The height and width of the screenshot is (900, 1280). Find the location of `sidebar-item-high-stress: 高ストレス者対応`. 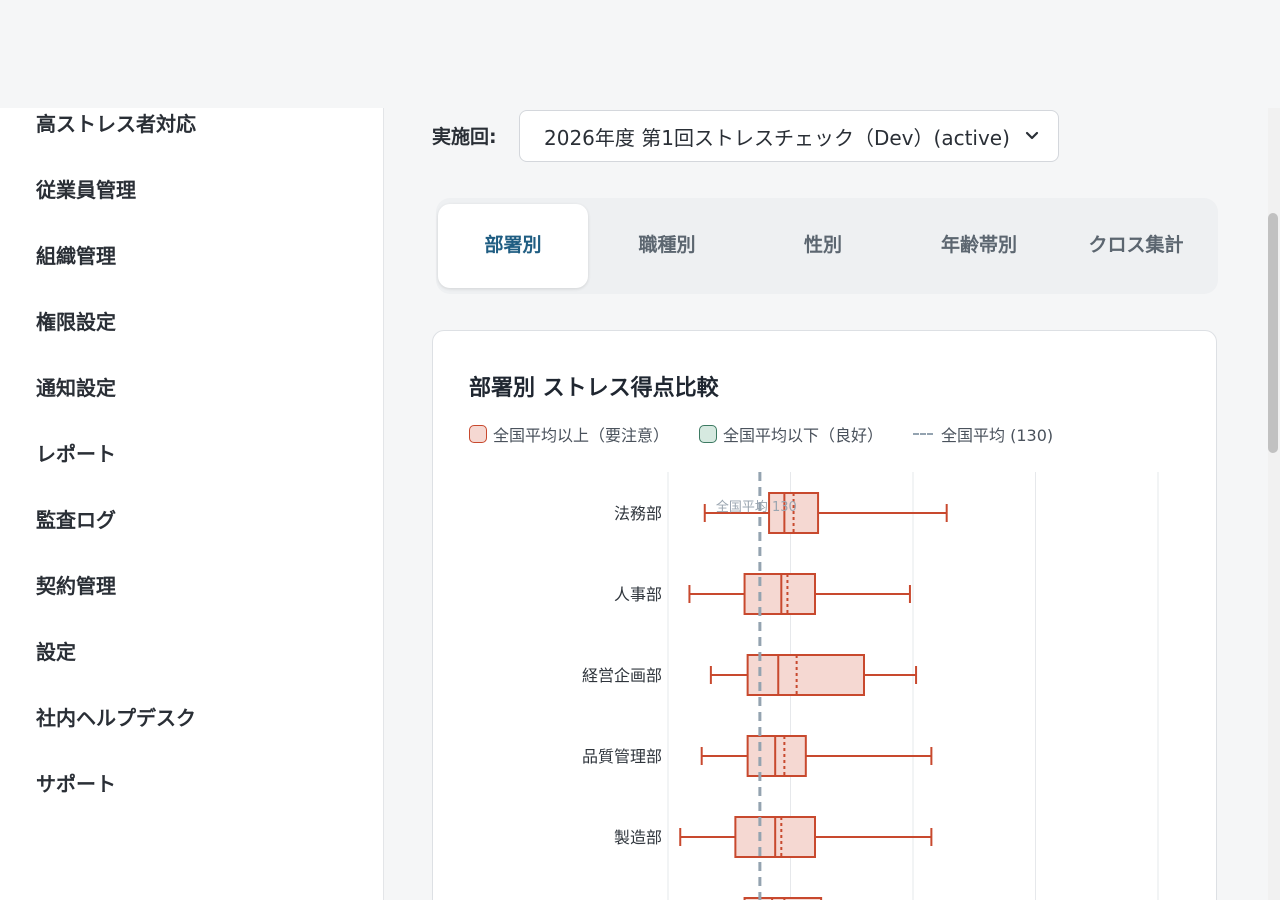

sidebar-item-high-stress: 高ストレス者対応 is located at coordinates (116, 122).